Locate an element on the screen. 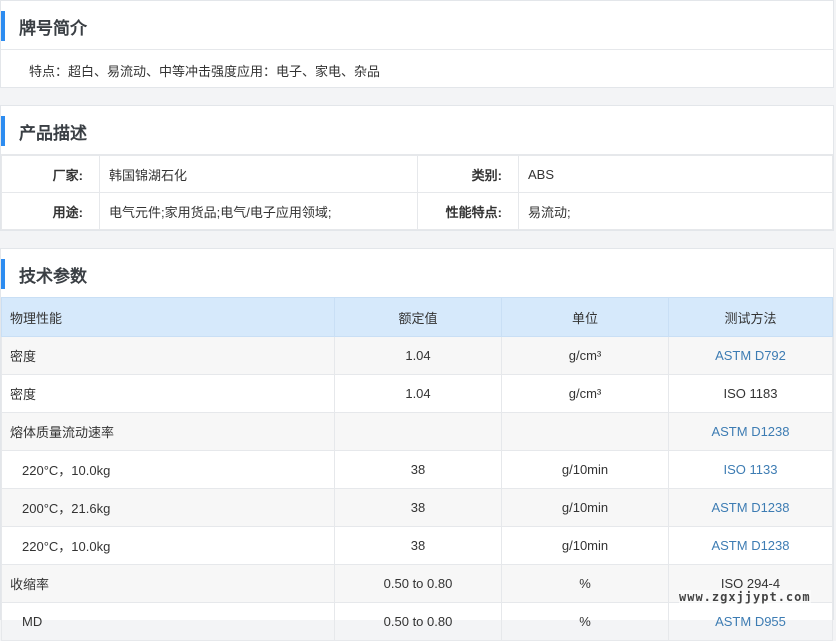 This screenshot has height=641, width=836. method-text: ISO 1183 is located at coordinates (750, 393).